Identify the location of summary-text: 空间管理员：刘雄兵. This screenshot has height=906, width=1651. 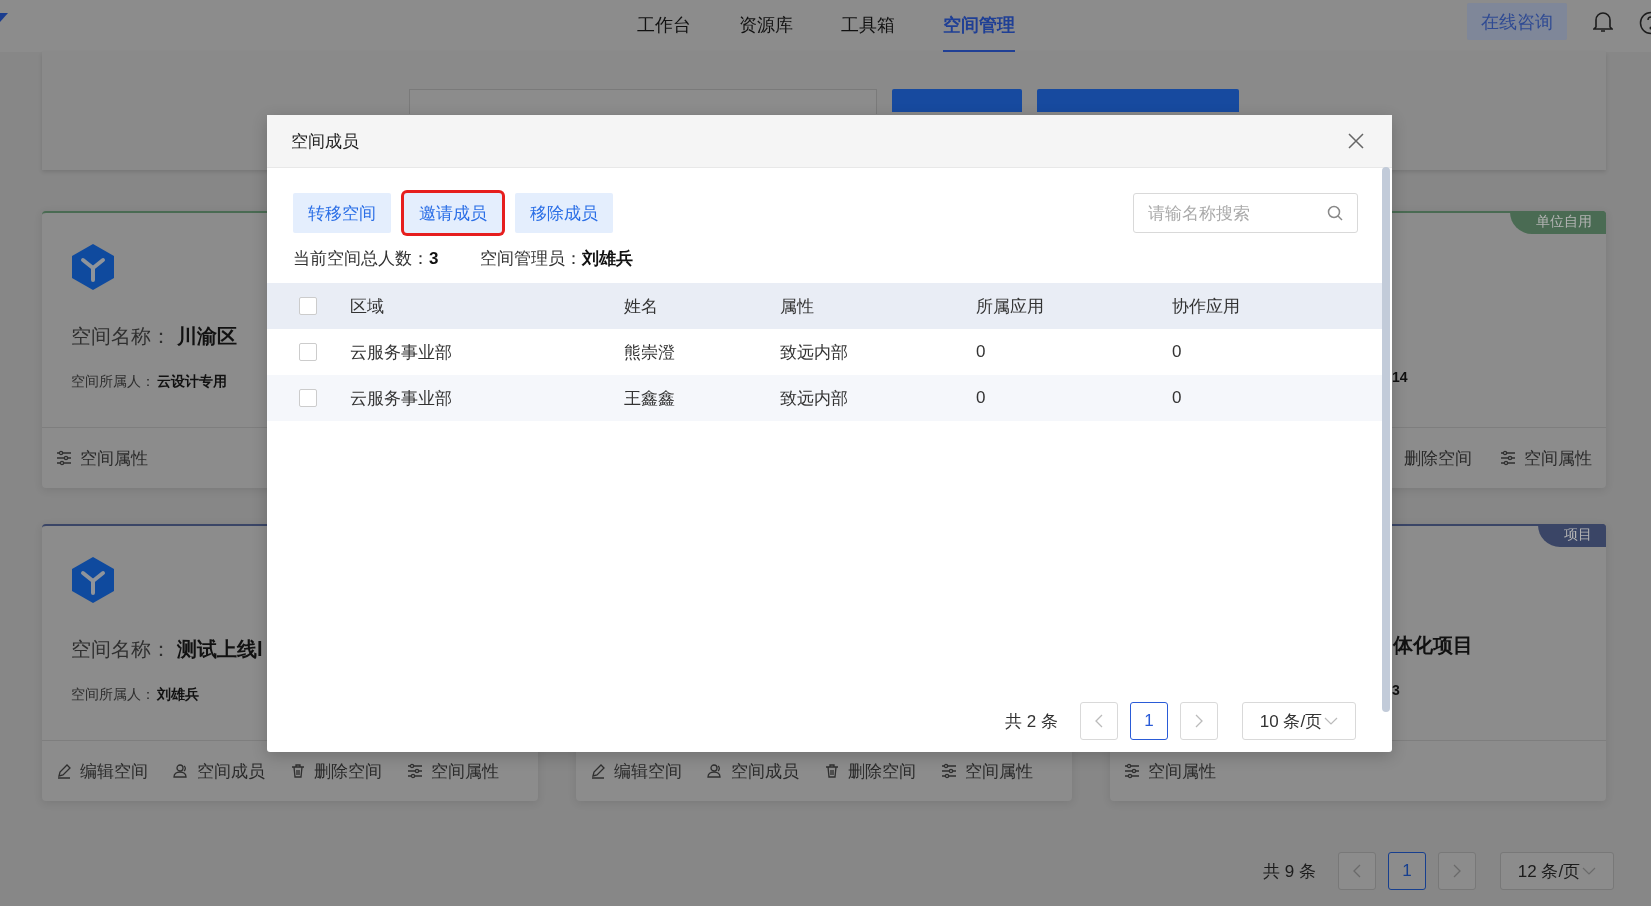
(557, 258).